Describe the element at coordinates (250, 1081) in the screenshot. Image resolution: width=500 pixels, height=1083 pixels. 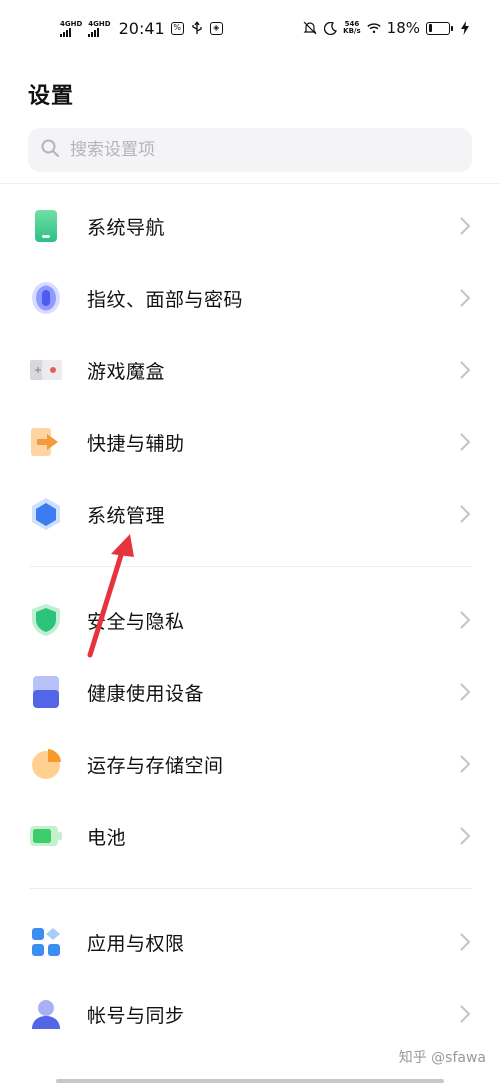
I see `home-indicator` at that location.